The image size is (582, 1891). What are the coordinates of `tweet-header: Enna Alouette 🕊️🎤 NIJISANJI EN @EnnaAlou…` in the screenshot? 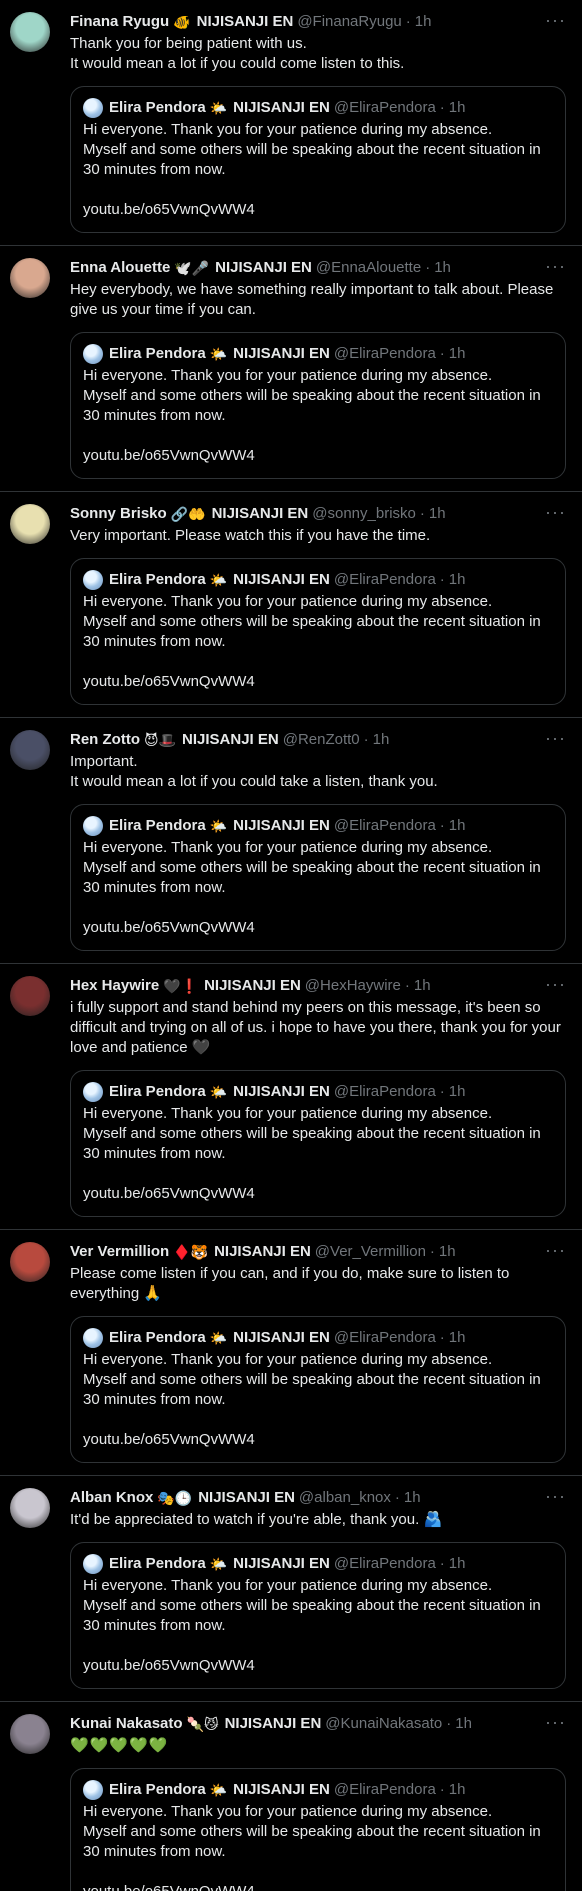 It's located at (318, 268).